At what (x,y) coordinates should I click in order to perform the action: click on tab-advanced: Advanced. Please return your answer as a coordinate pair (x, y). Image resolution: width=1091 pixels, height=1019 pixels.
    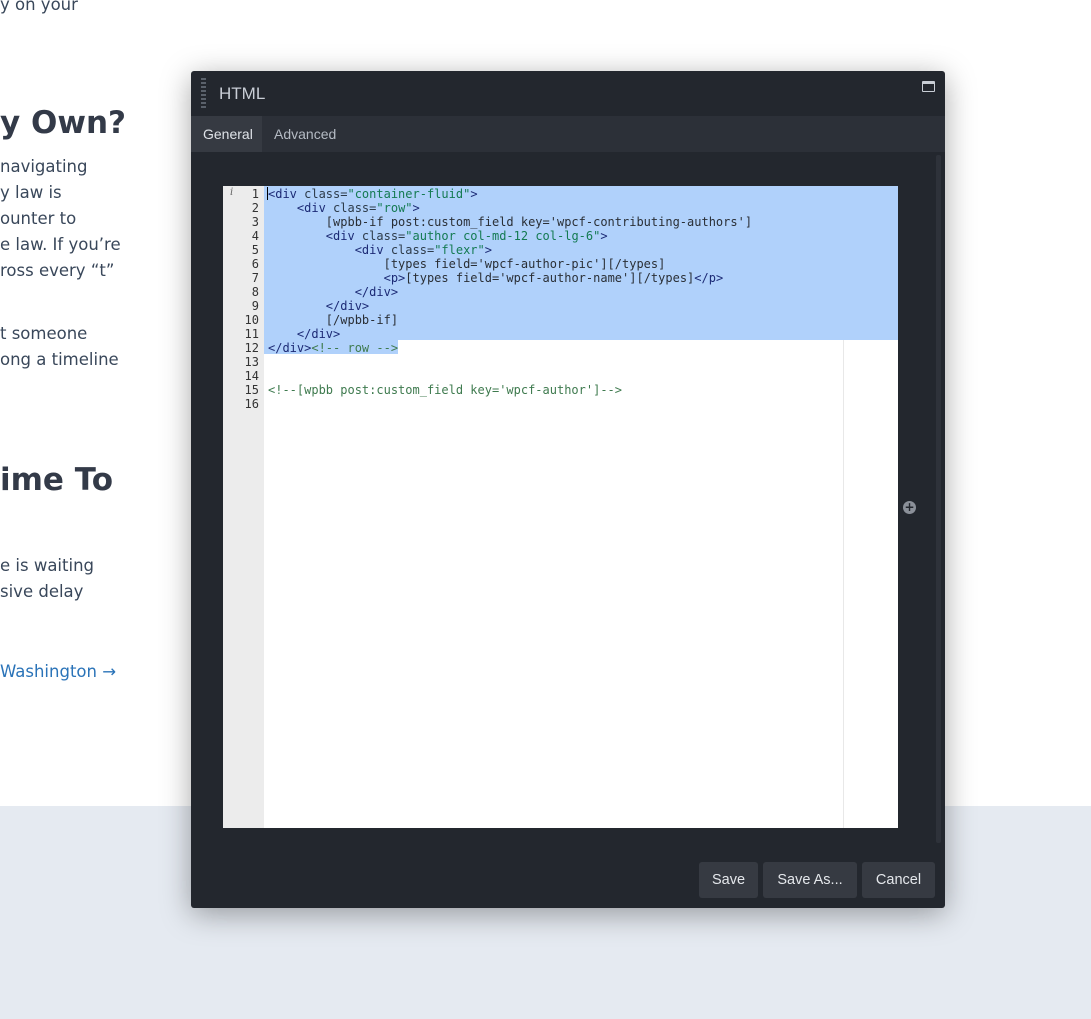
    Looking at the image, I should click on (305, 134).